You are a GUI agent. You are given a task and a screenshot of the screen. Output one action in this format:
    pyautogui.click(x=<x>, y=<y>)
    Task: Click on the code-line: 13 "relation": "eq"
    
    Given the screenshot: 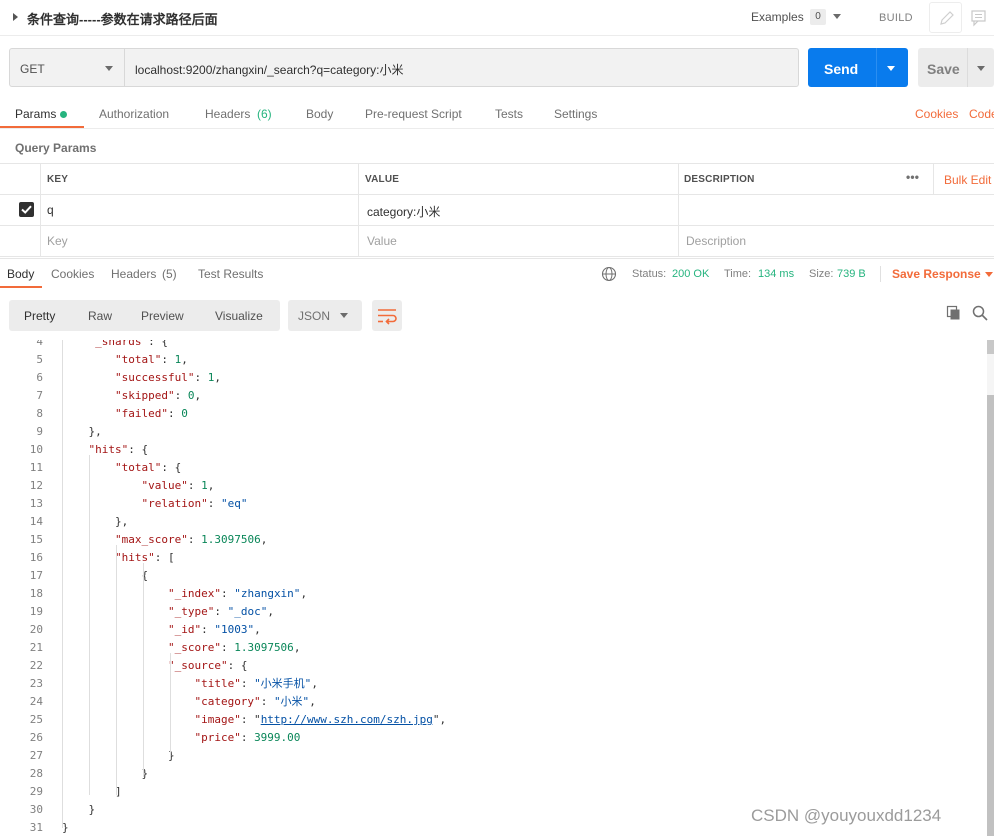 What is the action you would take?
    pyautogui.click(x=493, y=504)
    